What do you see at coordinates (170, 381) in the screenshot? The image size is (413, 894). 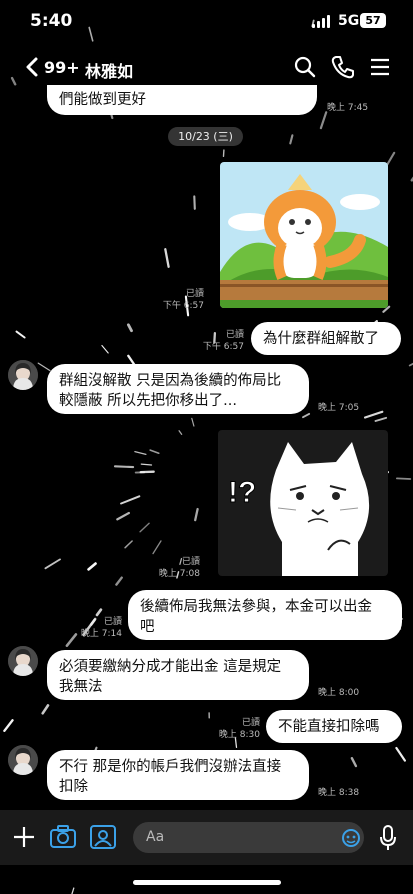 I see `message-text-line: 群組沒解散 只是因為後續的佈局比` at bounding box center [170, 381].